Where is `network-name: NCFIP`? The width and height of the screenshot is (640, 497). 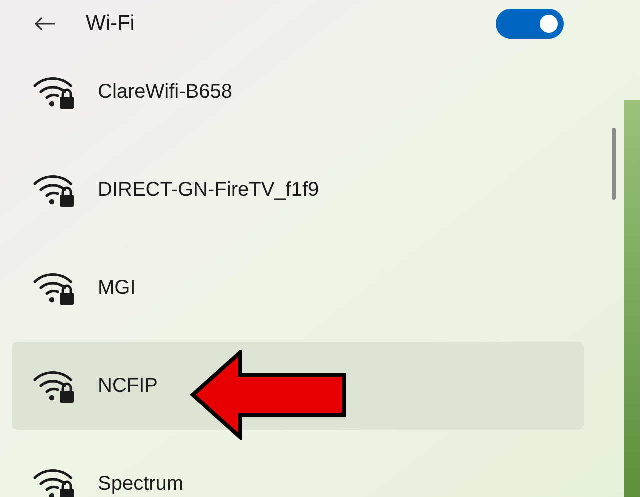 network-name: NCFIP is located at coordinates (128, 386).